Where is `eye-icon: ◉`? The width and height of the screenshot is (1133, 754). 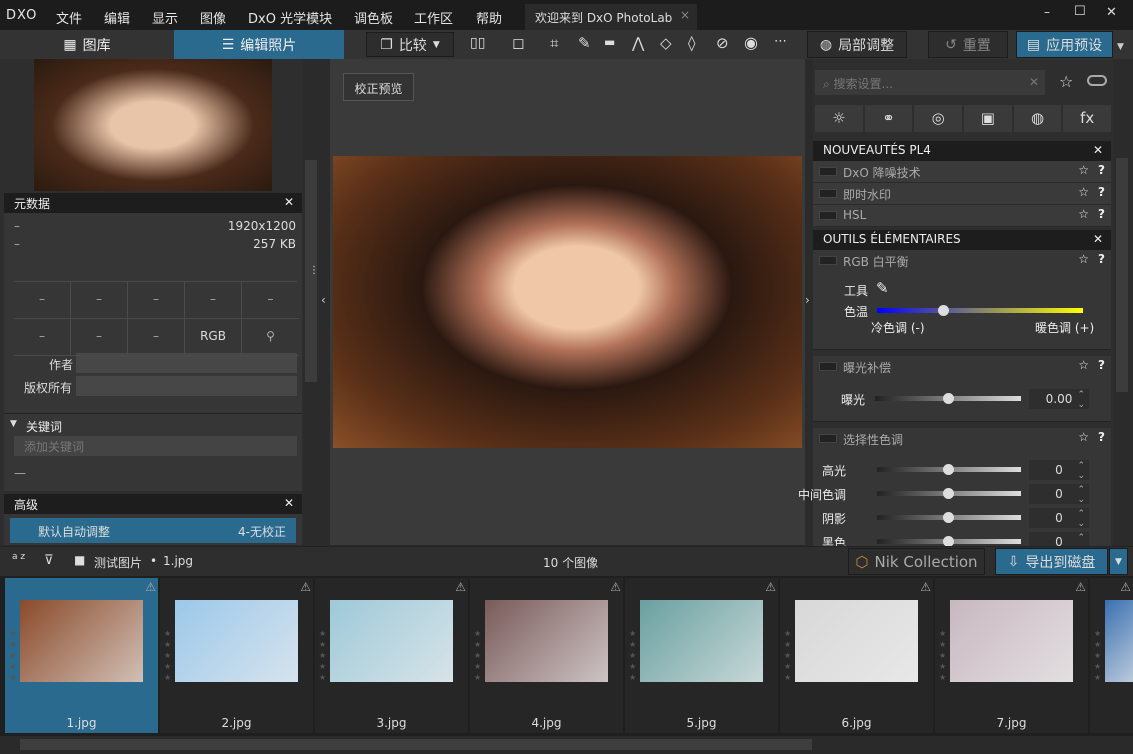 eye-icon: ◉ is located at coordinates (751, 42).